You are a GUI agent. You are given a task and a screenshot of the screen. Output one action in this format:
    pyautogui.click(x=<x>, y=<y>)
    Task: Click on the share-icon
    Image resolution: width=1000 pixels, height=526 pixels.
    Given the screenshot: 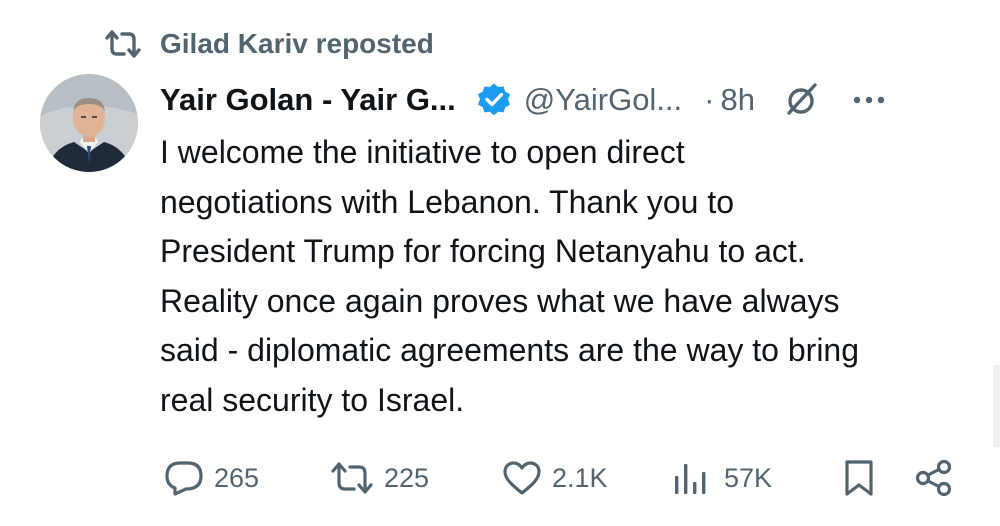 What is the action you would take?
    pyautogui.click(x=934, y=478)
    